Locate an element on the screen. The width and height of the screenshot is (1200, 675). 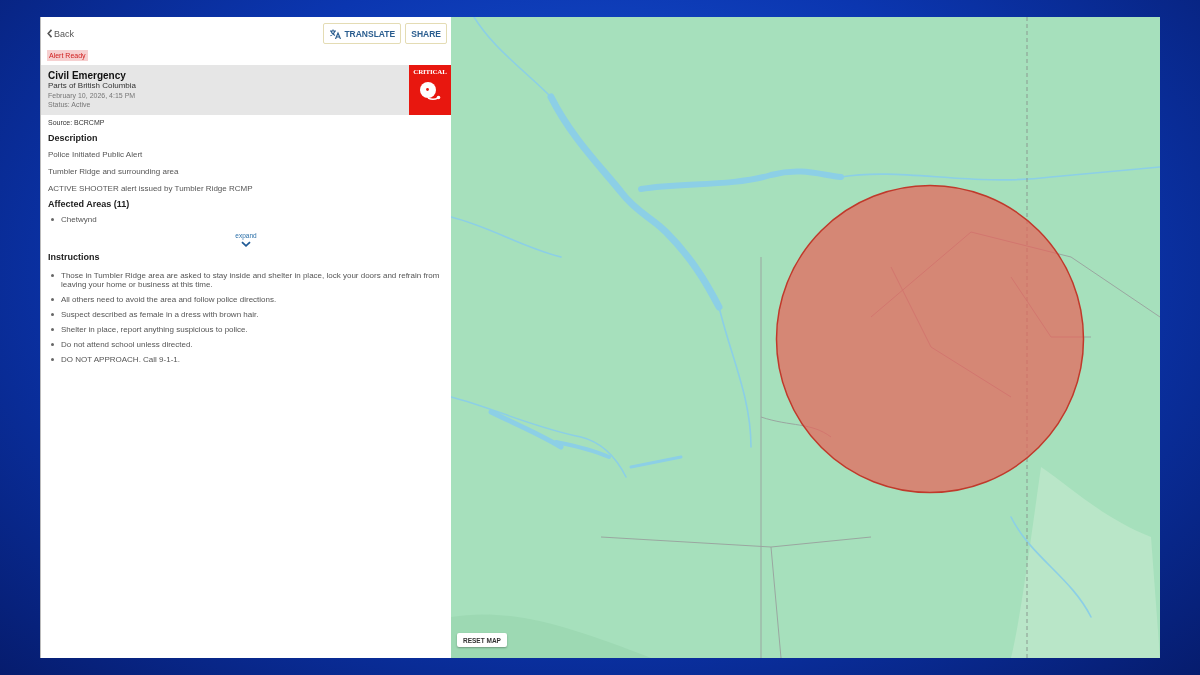
chevron-left-icon is located at coordinates (49, 33).